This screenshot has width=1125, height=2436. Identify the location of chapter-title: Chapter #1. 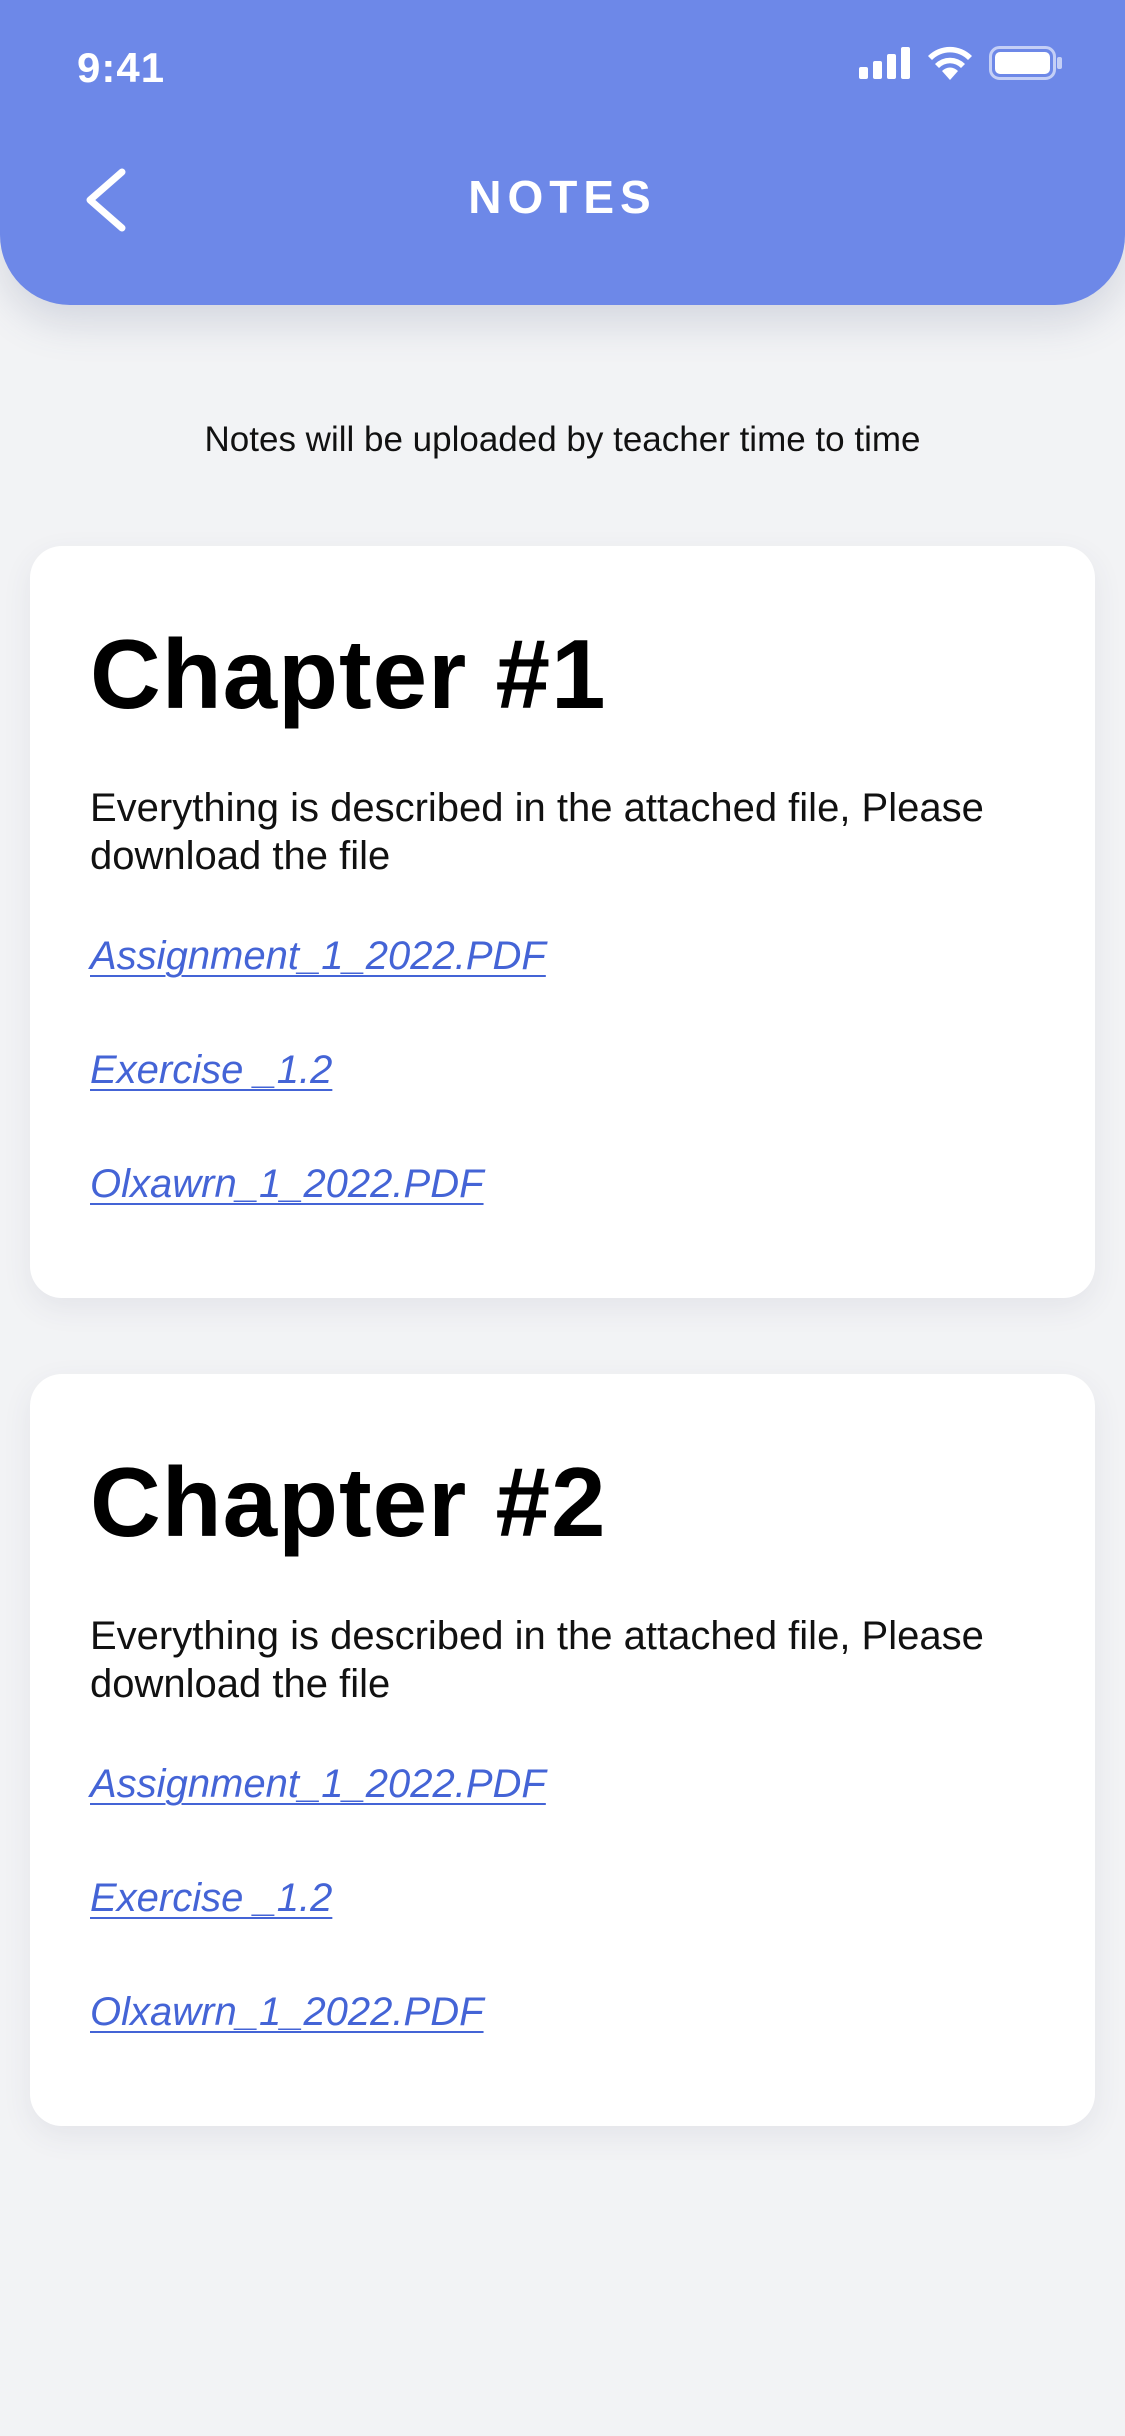
(348, 674).